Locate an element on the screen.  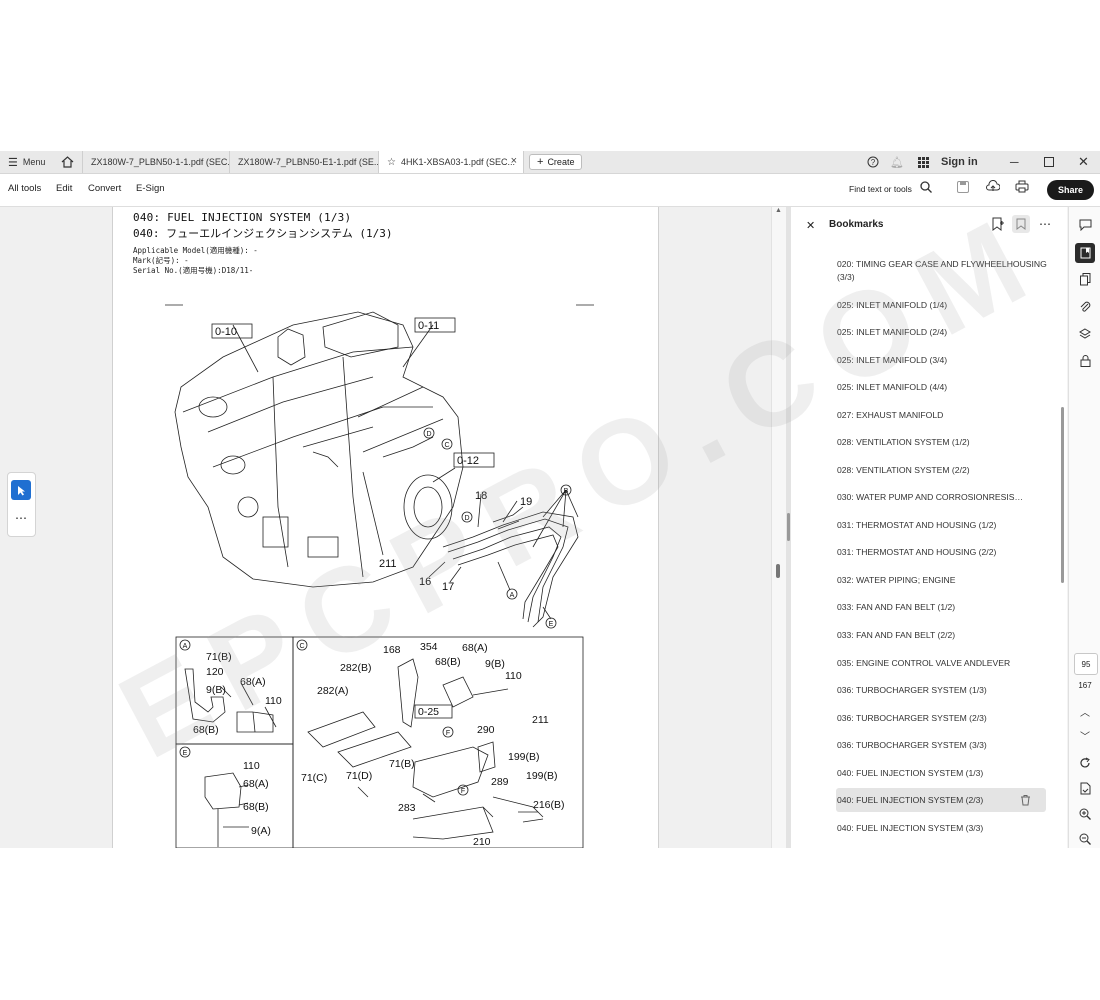
apps-grid-icon is located at coordinates (923, 162).